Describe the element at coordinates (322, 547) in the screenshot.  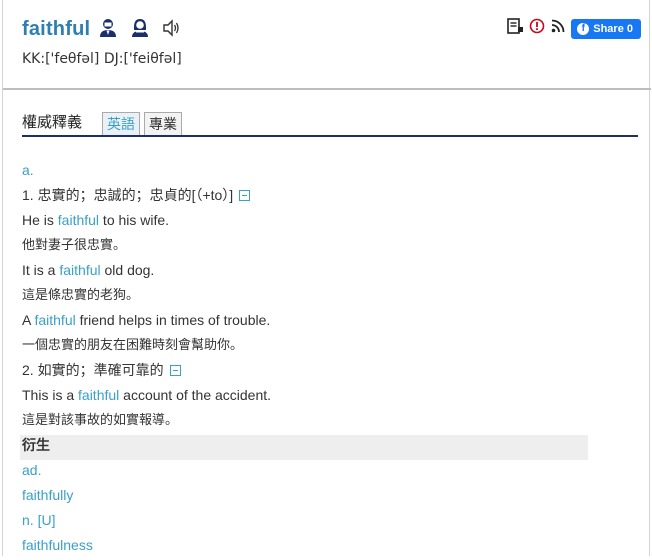
I see `derived-word-link: faithfulness` at that location.